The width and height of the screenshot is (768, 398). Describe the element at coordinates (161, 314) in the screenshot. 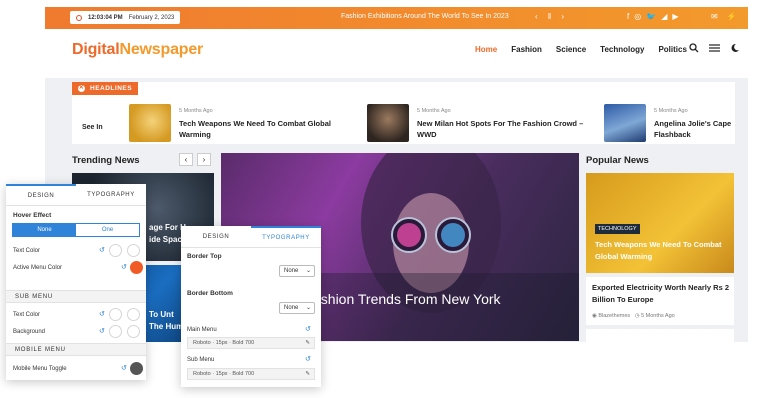

I see `trending-text: To Unt` at that location.